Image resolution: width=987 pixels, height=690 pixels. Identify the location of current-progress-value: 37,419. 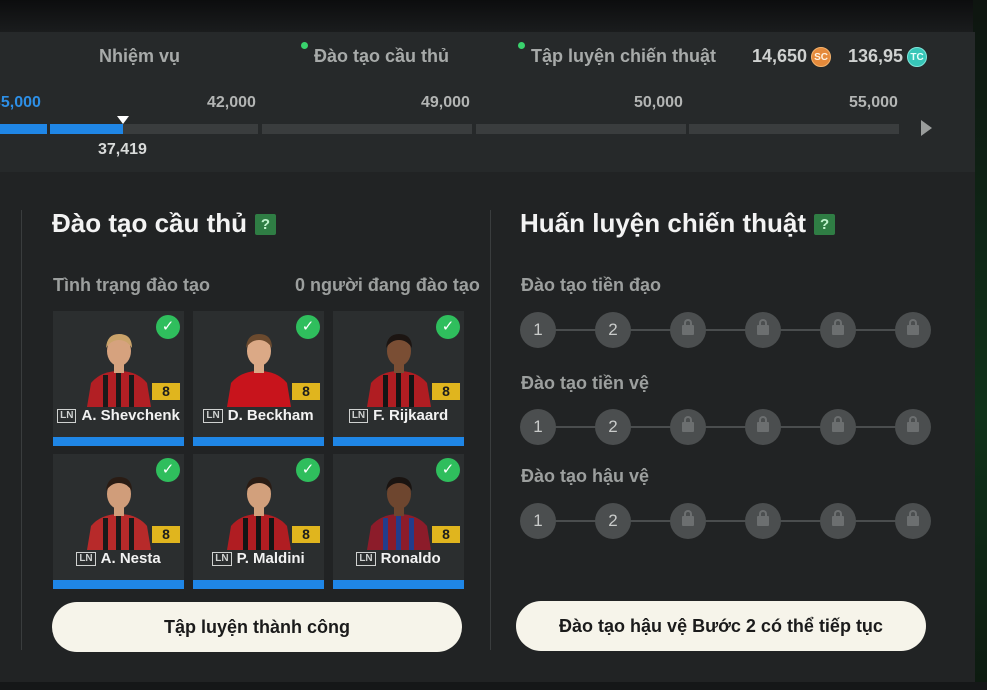
(122, 149).